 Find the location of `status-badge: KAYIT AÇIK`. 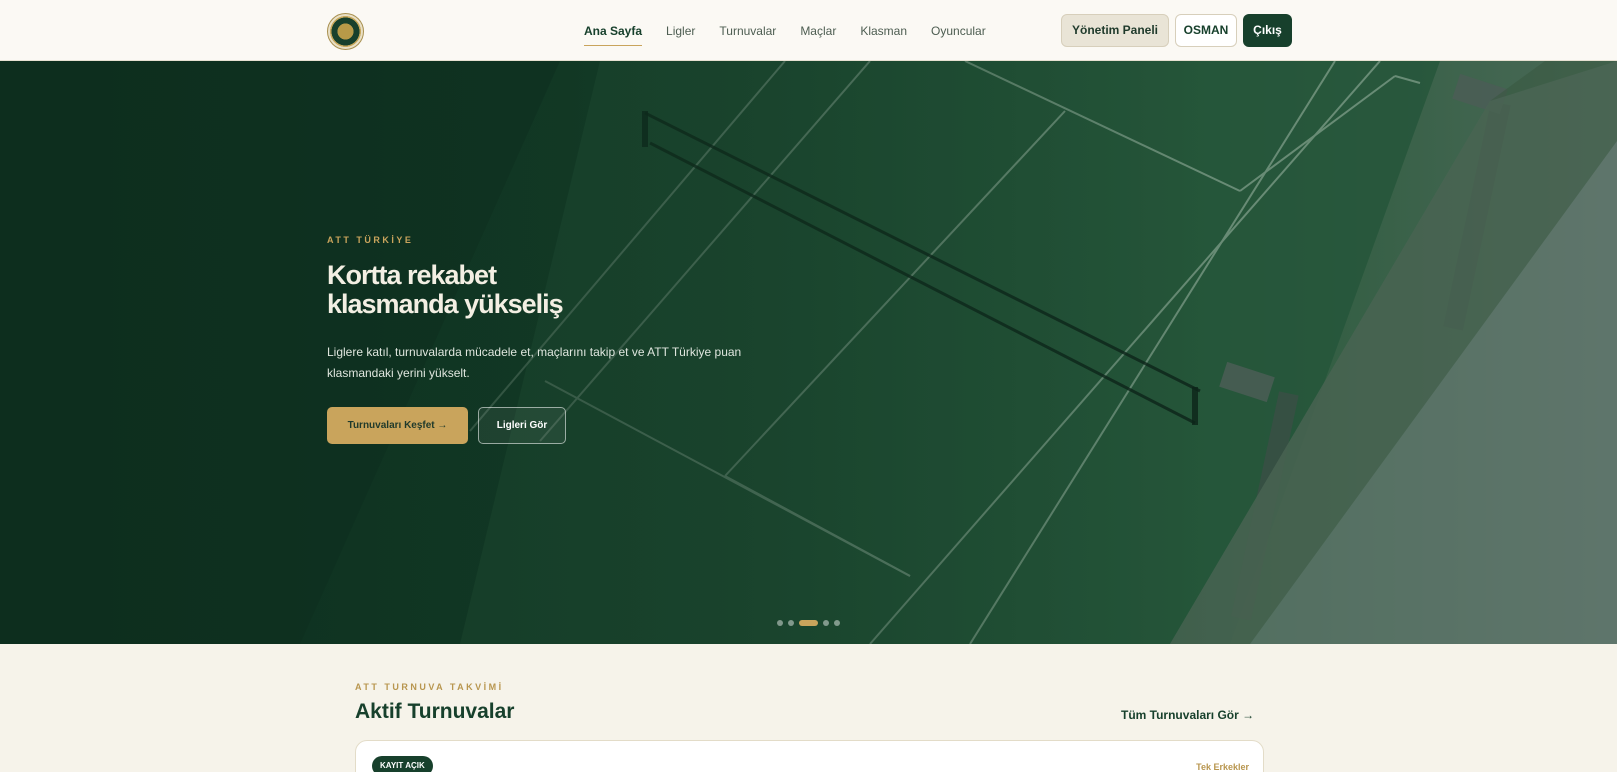

status-badge: KAYIT AÇIK is located at coordinates (402, 764).